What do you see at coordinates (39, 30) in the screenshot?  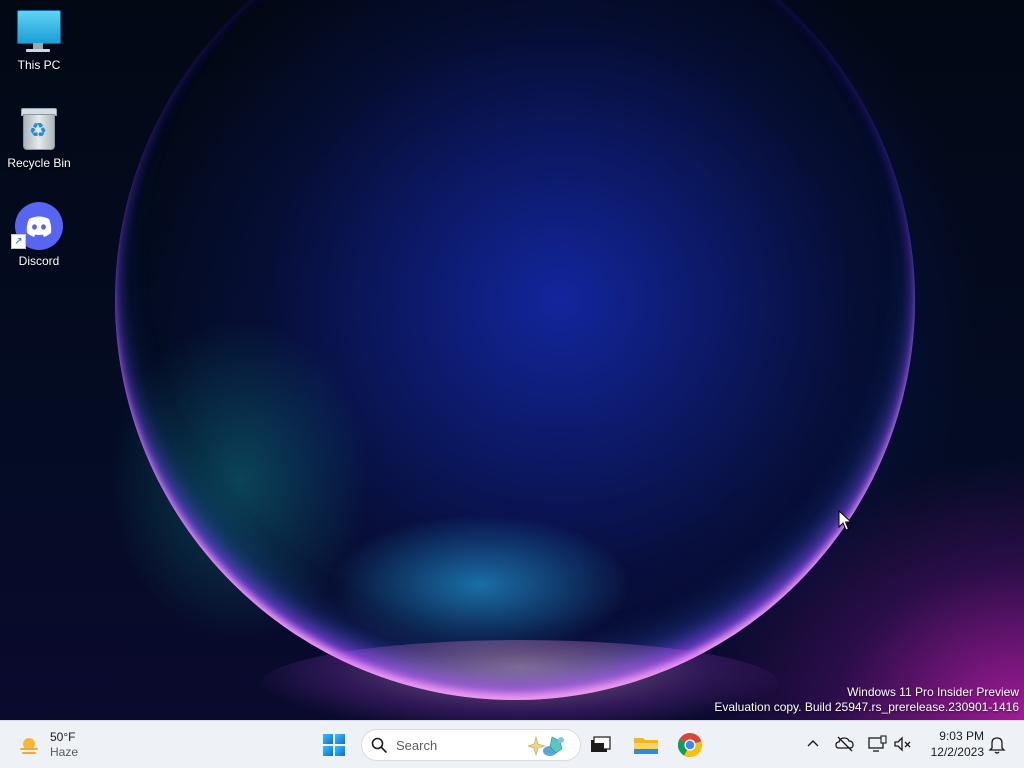 I see `this-pc-icon` at bounding box center [39, 30].